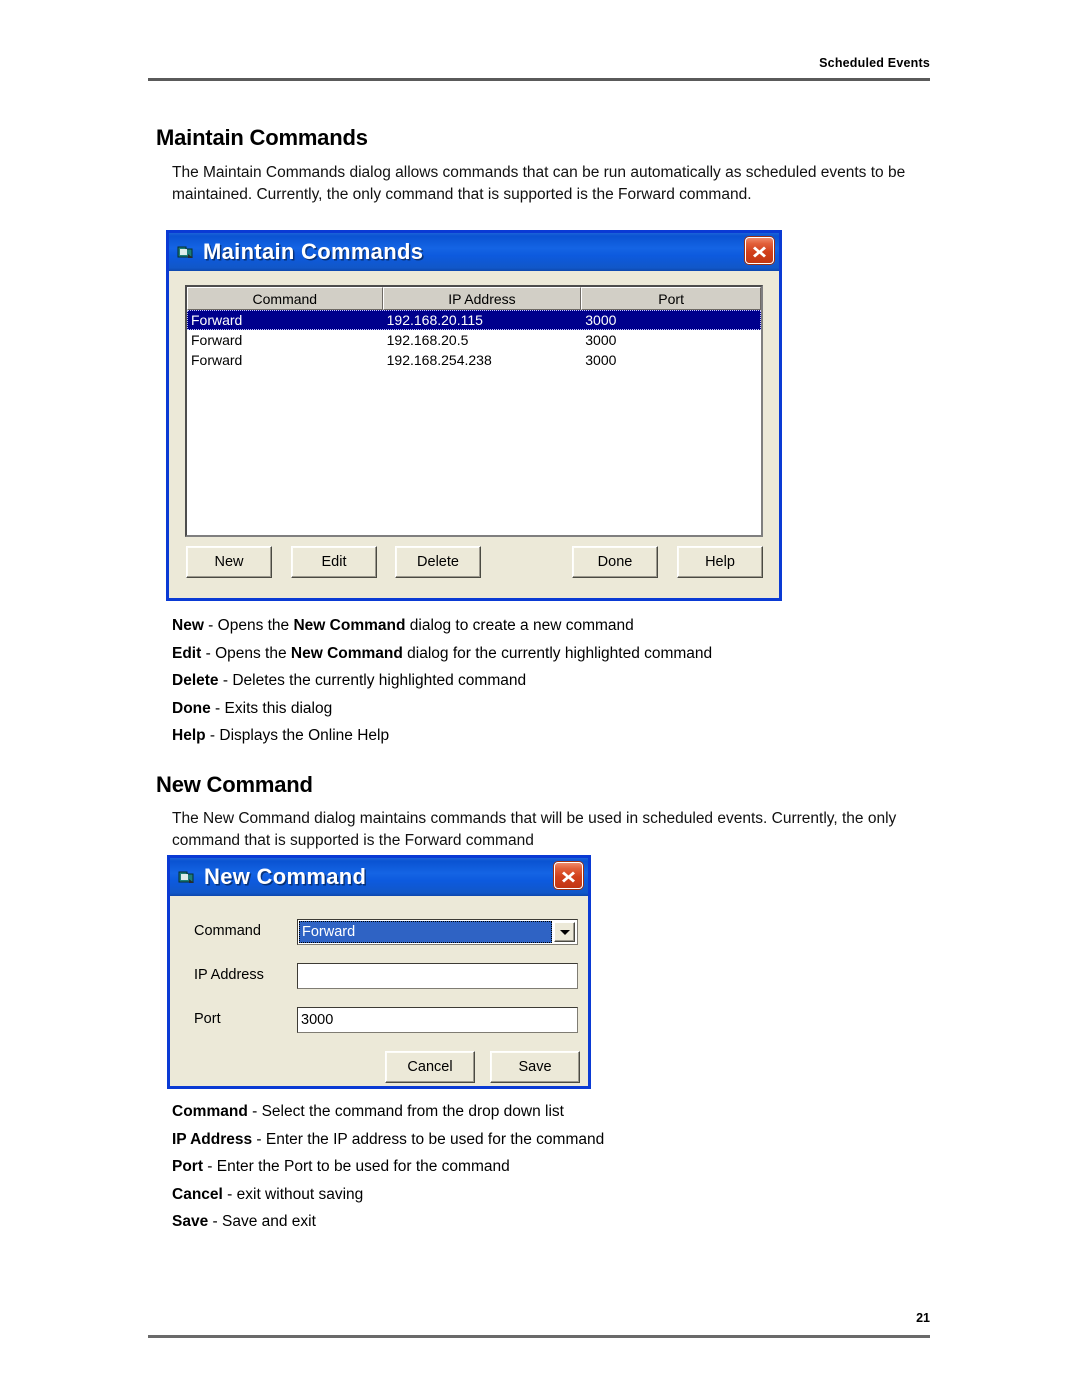  What do you see at coordinates (874, 63) in the screenshot?
I see `running-head-text: Scheduled Events` at bounding box center [874, 63].